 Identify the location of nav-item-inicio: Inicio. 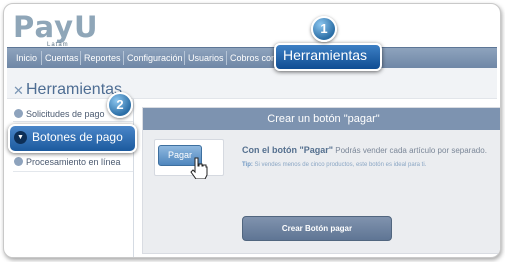
(26, 58).